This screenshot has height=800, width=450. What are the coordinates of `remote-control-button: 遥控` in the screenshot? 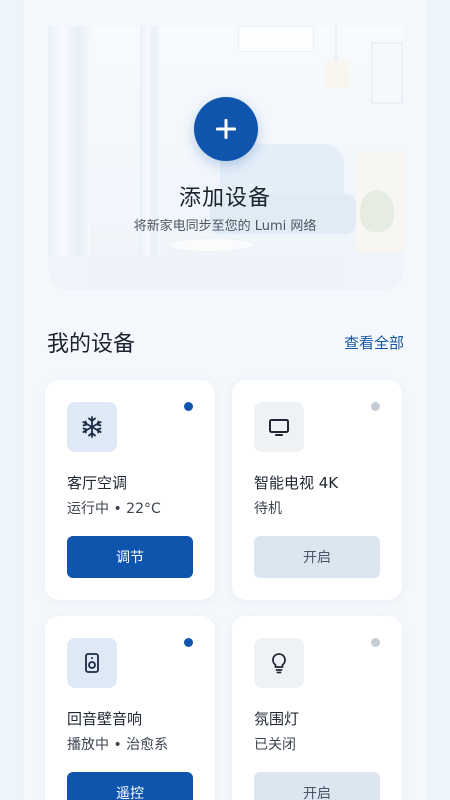 It's located at (130, 786).